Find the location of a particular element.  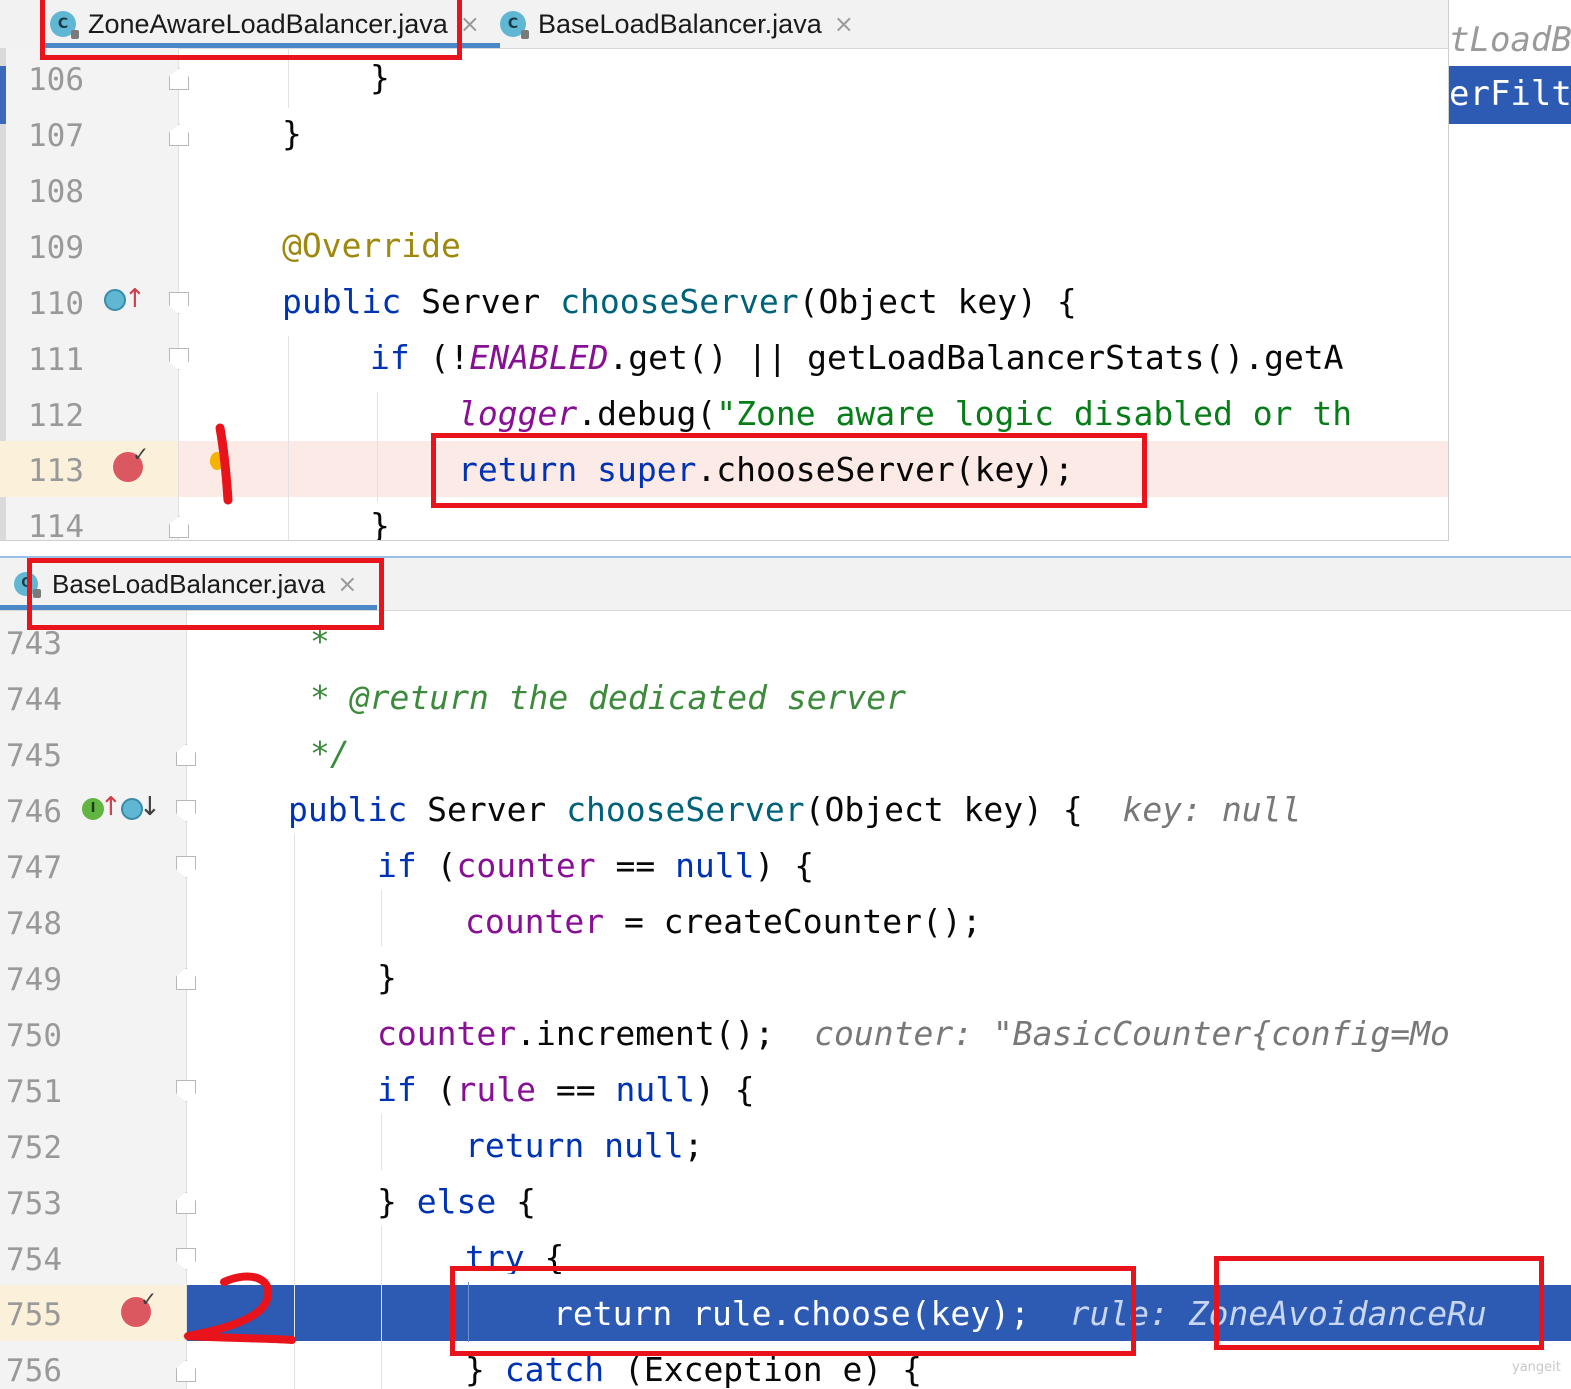

class-icon: C is located at coordinates (514, 25).